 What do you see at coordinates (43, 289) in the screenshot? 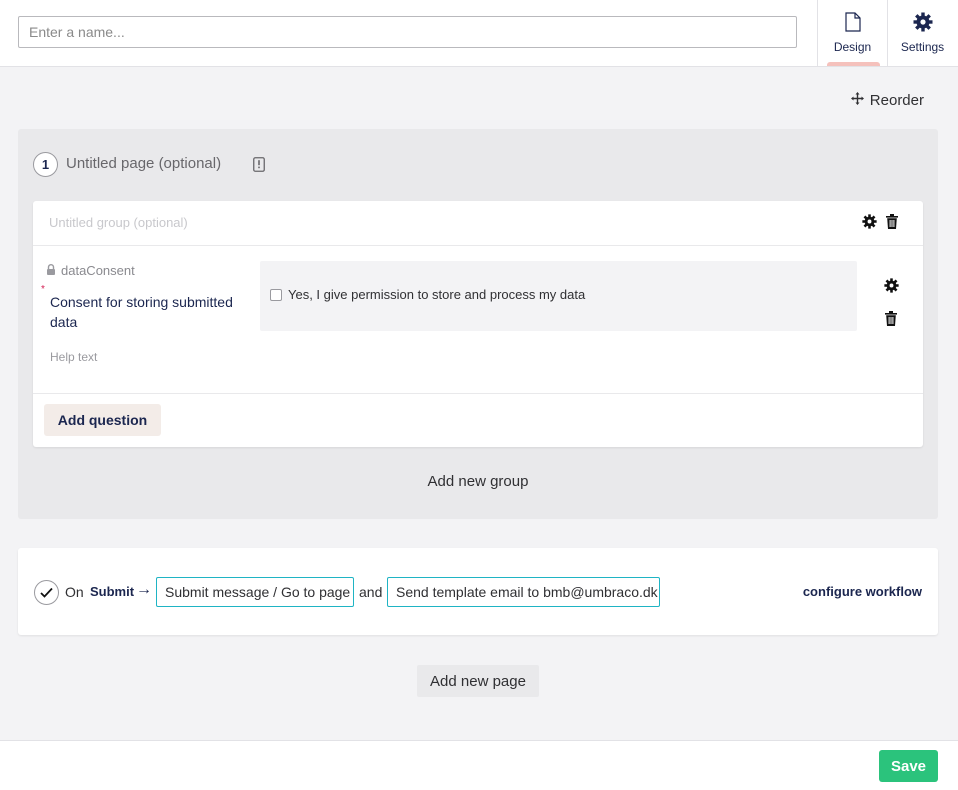
I see `required-marker: *` at bounding box center [43, 289].